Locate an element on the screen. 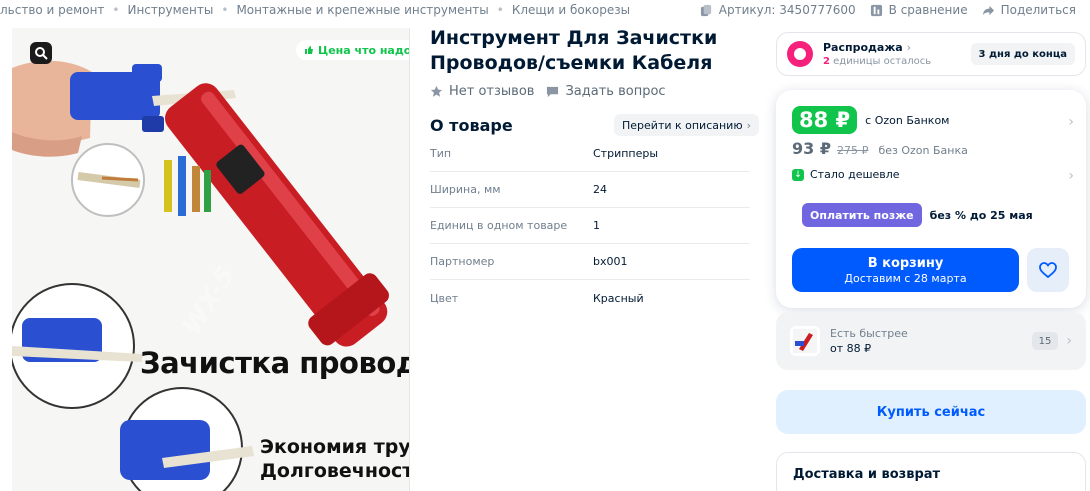  favorite-button is located at coordinates (1048, 270).